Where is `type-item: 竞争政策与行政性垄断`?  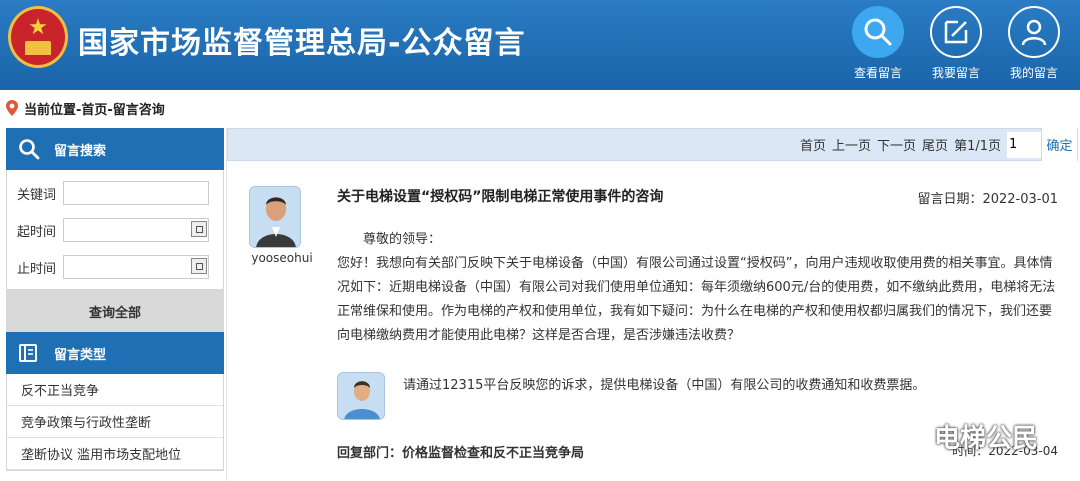 type-item: 竞争政策与行政性垄断 is located at coordinates (115, 422).